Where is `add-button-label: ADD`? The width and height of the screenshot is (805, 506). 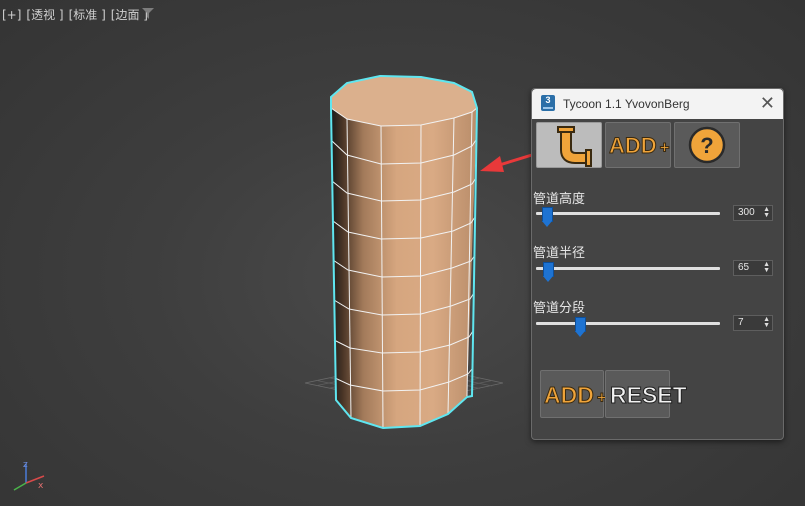
add-button-label: ADD is located at coordinates (569, 395).